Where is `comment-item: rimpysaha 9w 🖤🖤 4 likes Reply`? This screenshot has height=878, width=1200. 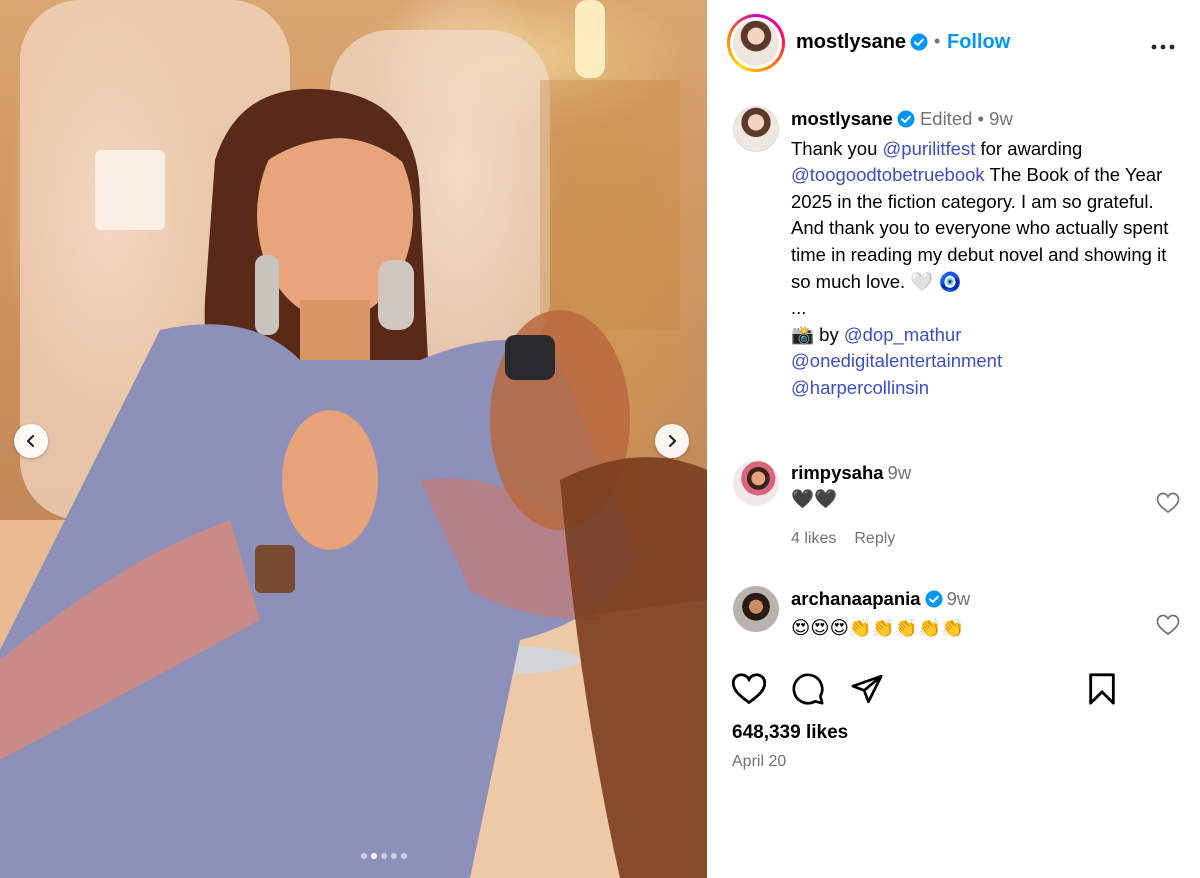 comment-item: rimpysaha 9w 🖤🖤 4 likes Reply is located at coordinates (958, 510).